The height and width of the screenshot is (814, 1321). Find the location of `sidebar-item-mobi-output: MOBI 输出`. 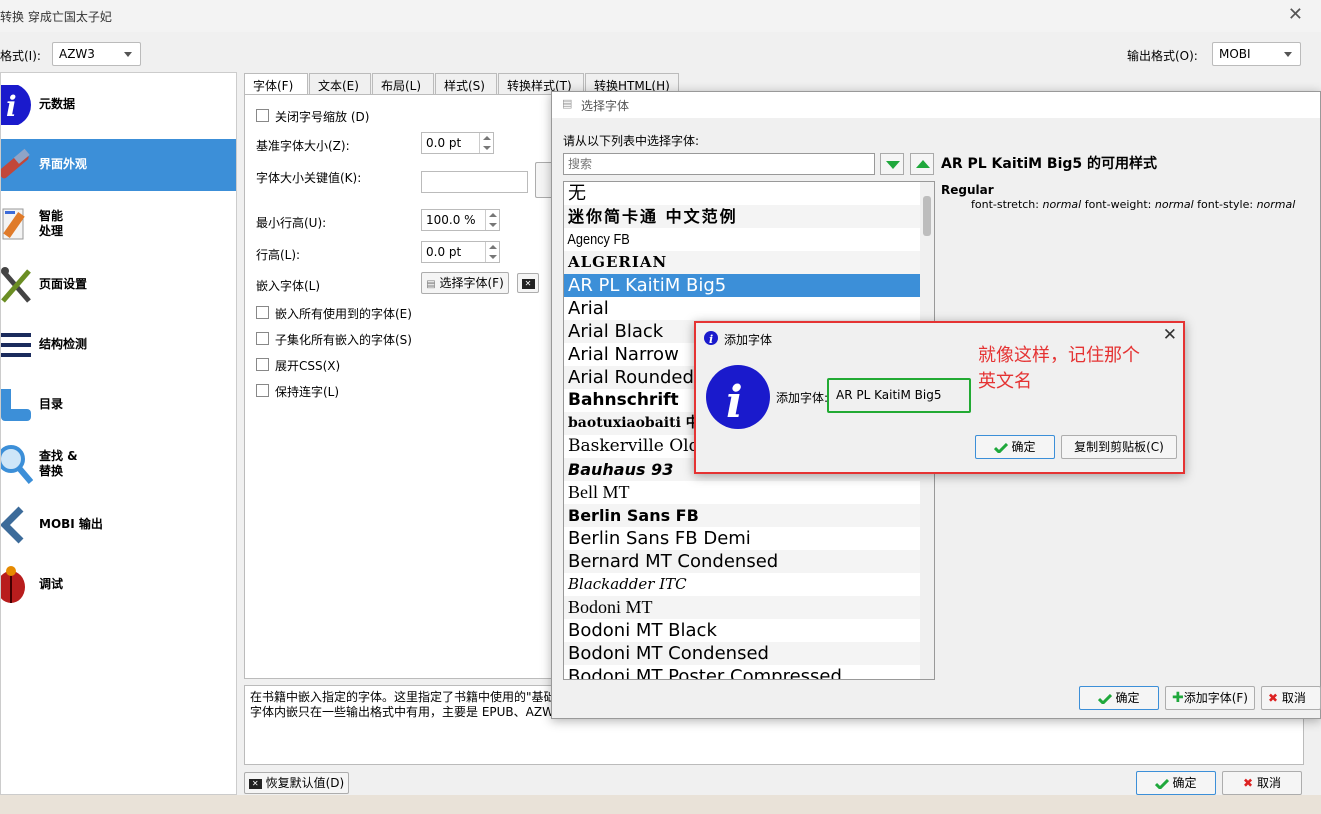

sidebar-item-mobi-output: MOBI 输出 is located at coordinates (118, 525).